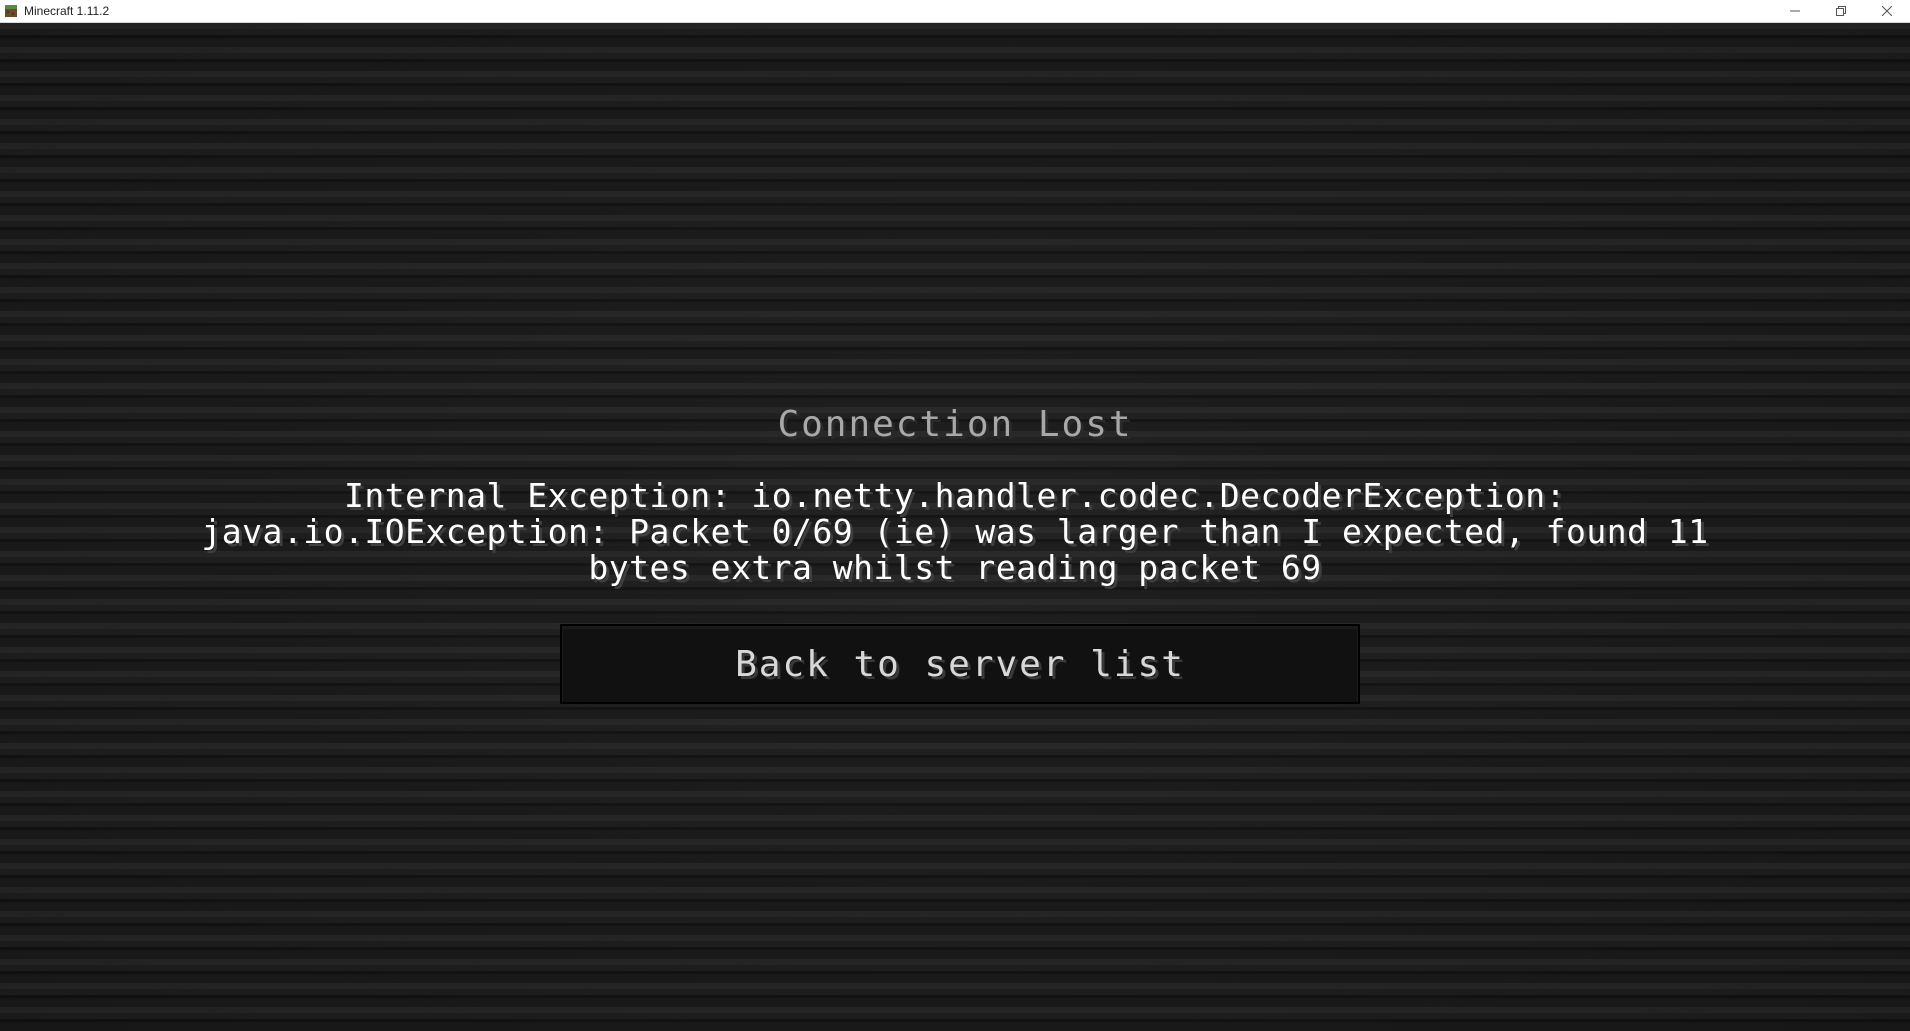  I want to click on close-button, so click(1887, 11).